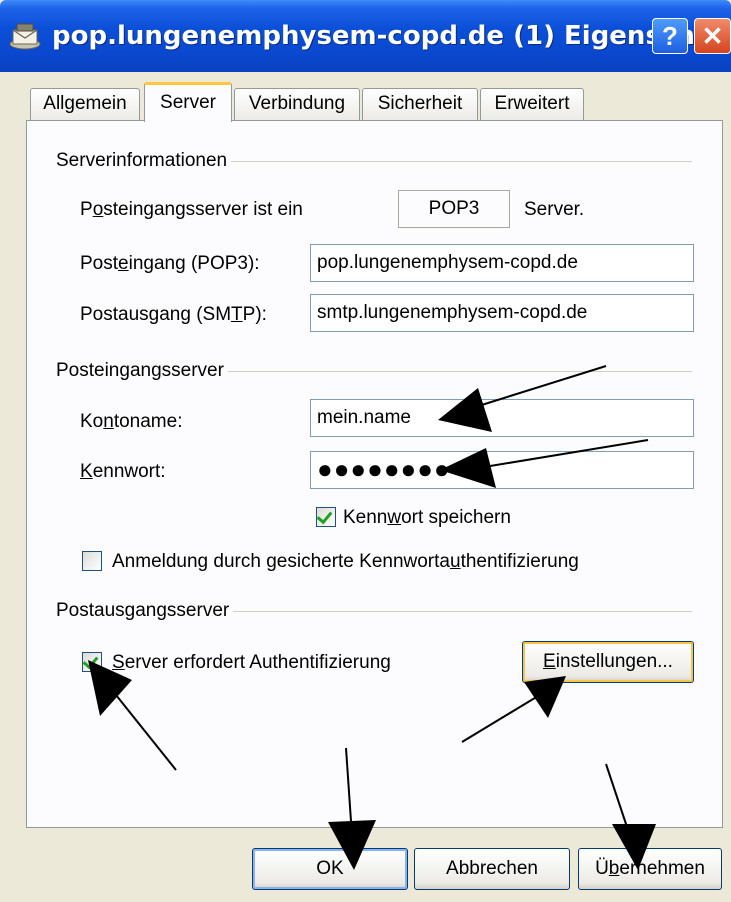 Image resolution: width=731 pixels, height=902 pixels. Describe the element at coordinates (123, 471) in the screenshot. I see `password-label: Kennwort:` at that location.